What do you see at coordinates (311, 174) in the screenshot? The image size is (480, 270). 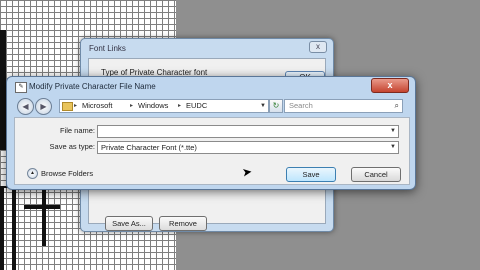 I see `save-button: Save` at bounding box center [311, 174].